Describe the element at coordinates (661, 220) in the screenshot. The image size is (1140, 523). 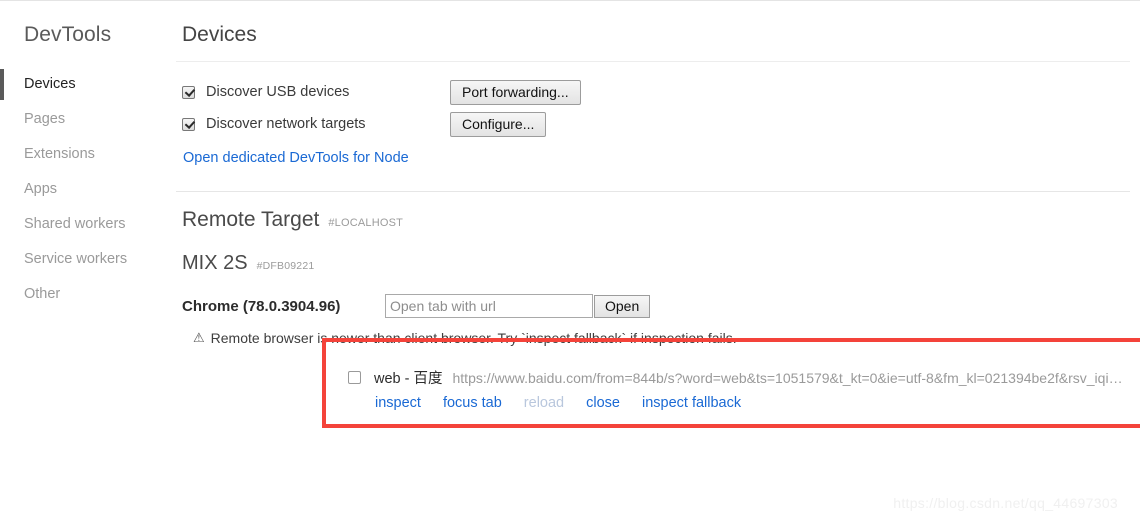
I see `remote-target-heading: Remote Target #LOCALHOST` at that location.